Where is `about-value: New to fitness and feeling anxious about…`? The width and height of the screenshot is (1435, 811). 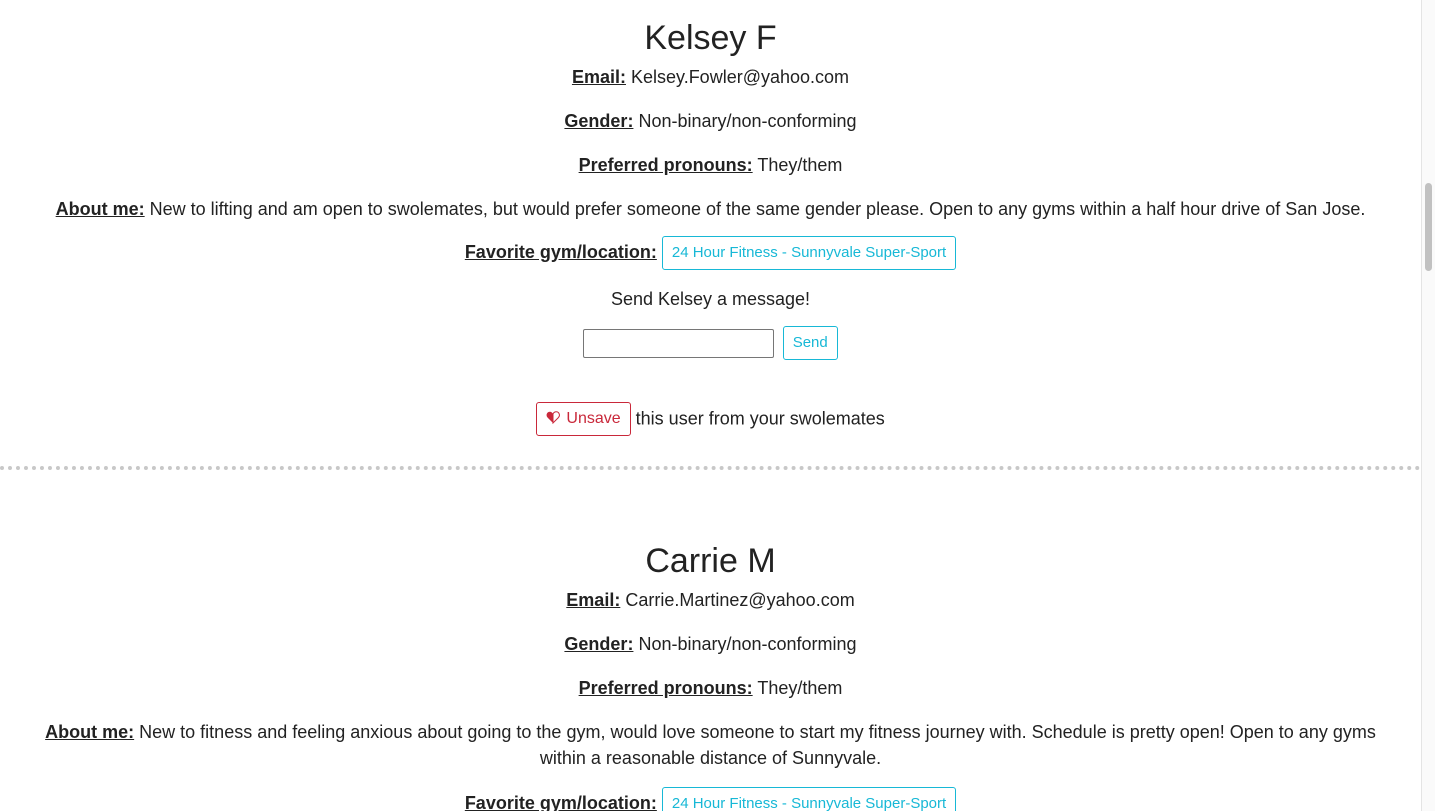 about-value: New to fitness and feeling anxious about… is located at coordinates (757, 745).